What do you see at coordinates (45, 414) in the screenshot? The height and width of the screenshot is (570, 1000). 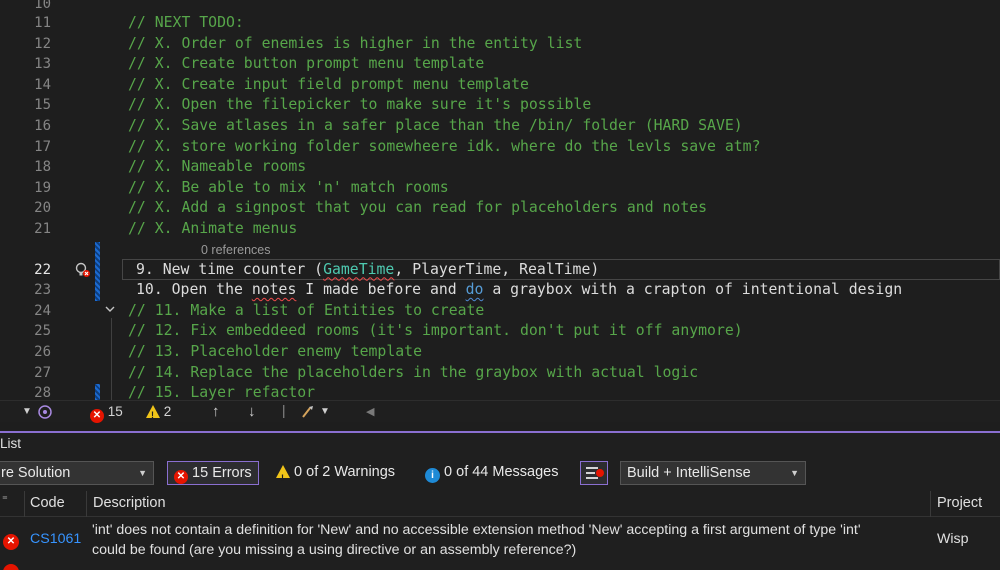 I see `health-icon` at bounding box center [45, 414].